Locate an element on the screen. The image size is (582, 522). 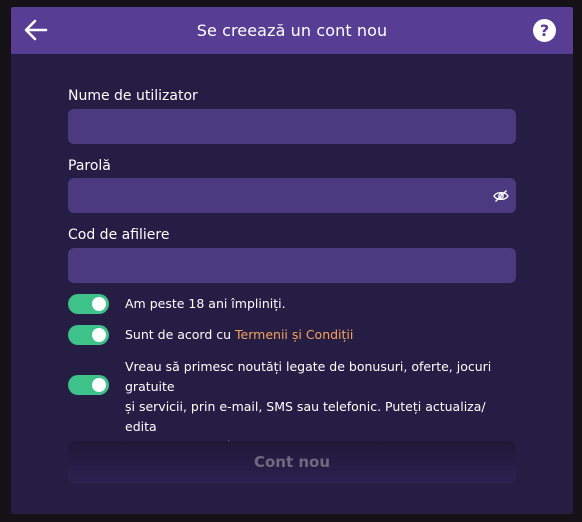
question-icon: ? is located at coordinates (544, 30).